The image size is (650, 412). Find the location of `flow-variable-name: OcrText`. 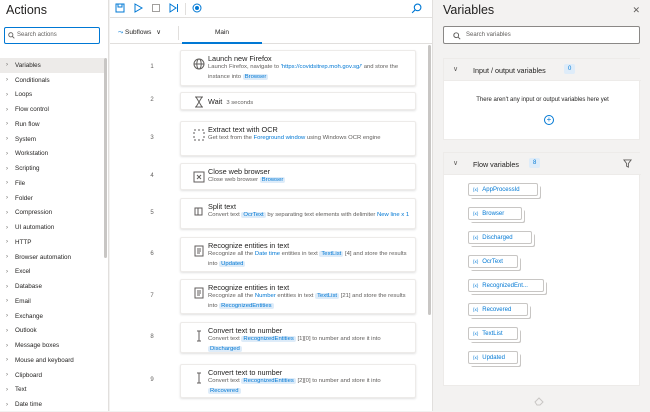

flow-variable-name: OcrText is located at coordinates (492, 262).